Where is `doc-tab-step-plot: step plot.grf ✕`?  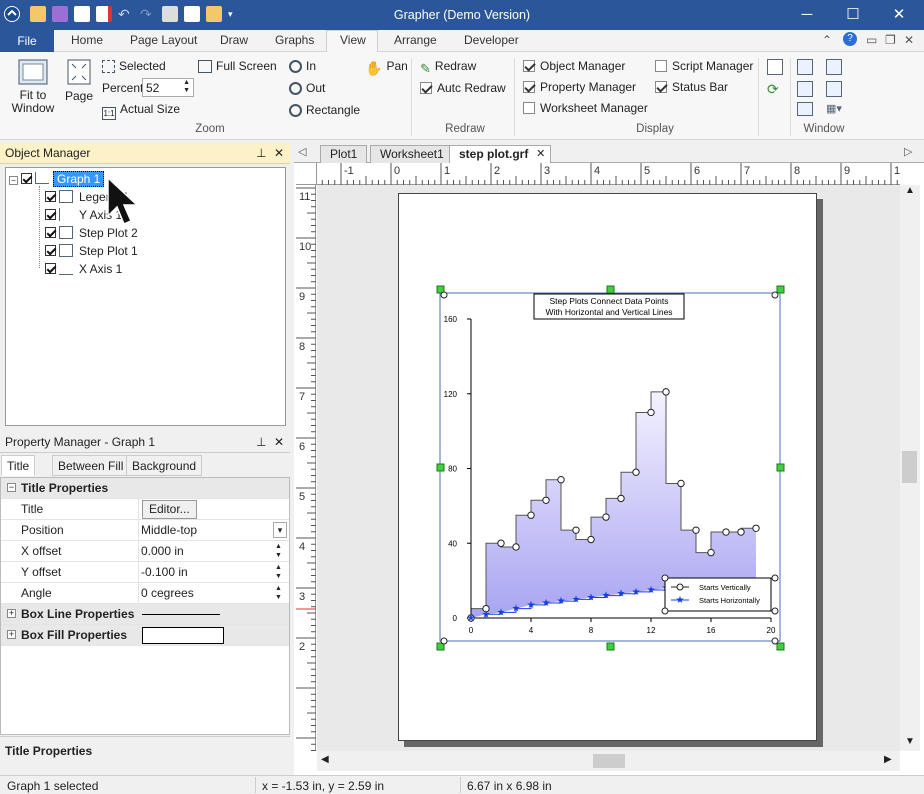
doc-tab-step-plot: step plot.grf ✕ is located at coordinates (500, 154).